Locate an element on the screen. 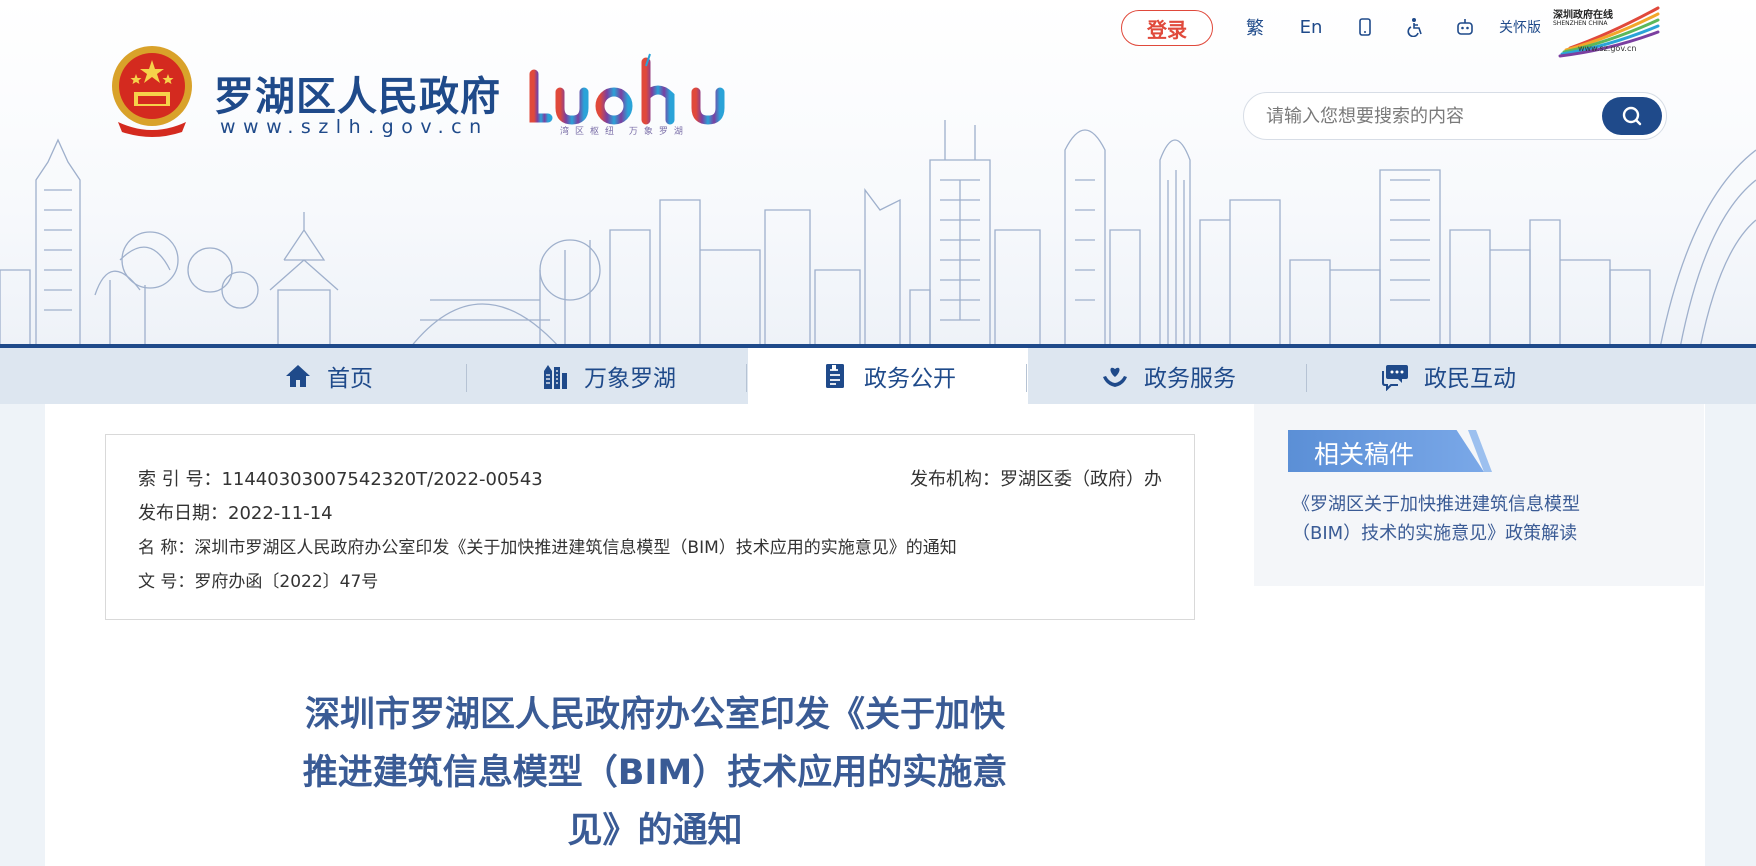 This screenshot has height=866, width=1756. site-name: 罗湖区人民政府 is located at coordinates (357, 93).